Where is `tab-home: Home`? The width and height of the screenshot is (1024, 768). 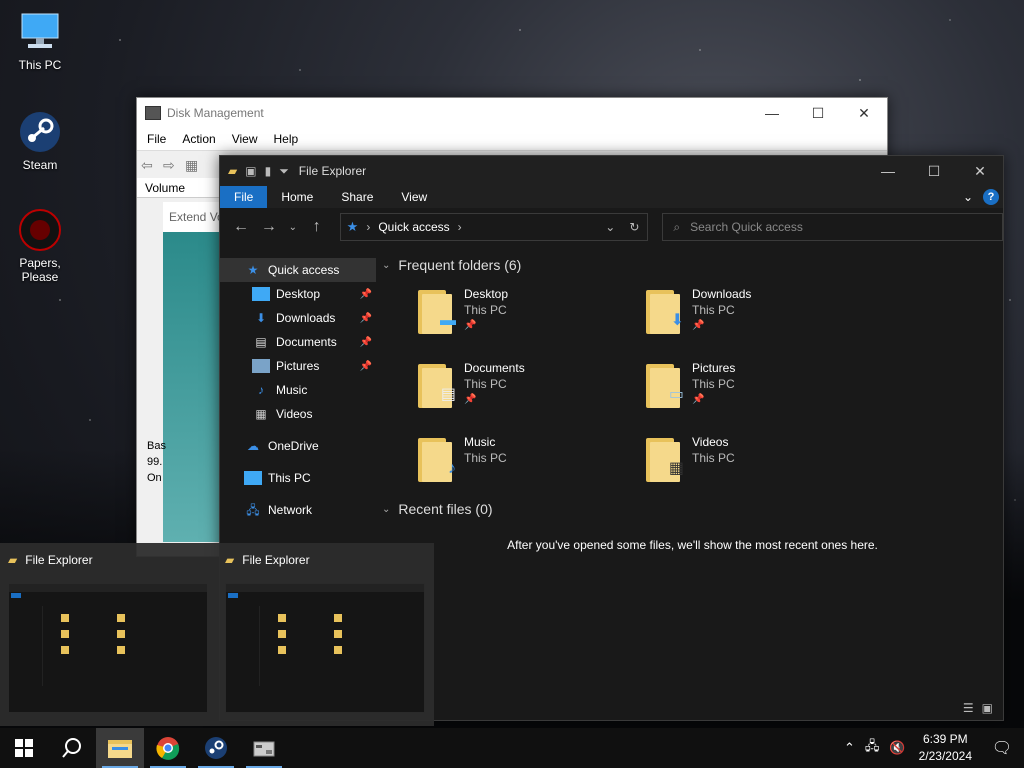 tab-home: Home is located at coordinates (297, 197).